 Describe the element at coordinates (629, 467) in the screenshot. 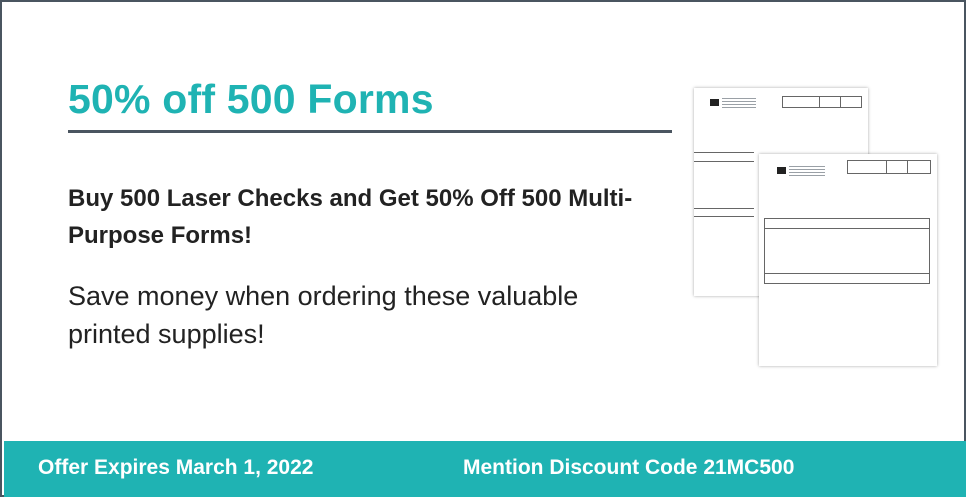

I see `discount-code: Mention Discount Code 21MC500` at that location.